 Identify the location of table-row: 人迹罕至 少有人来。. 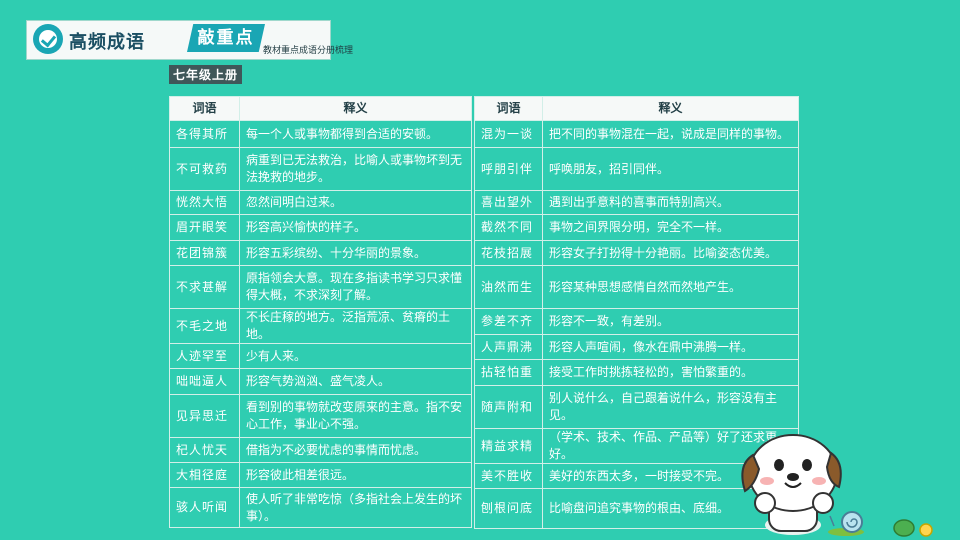
(320, 356).